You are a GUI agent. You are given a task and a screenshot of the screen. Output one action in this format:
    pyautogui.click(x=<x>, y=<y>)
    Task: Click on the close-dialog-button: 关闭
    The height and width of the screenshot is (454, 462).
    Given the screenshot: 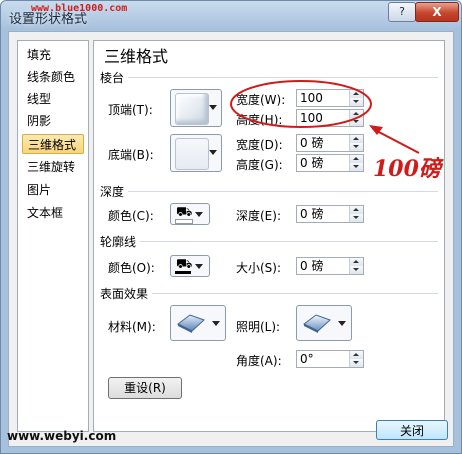 What is the action you would take?
    pyautogui.click(x=412, y=430)
    